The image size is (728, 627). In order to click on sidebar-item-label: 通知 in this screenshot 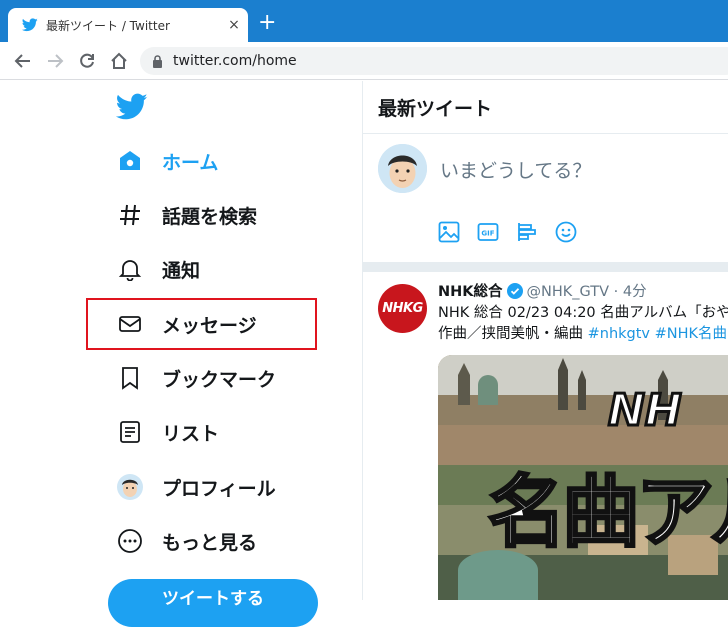, I will do `click(181, 270)`.